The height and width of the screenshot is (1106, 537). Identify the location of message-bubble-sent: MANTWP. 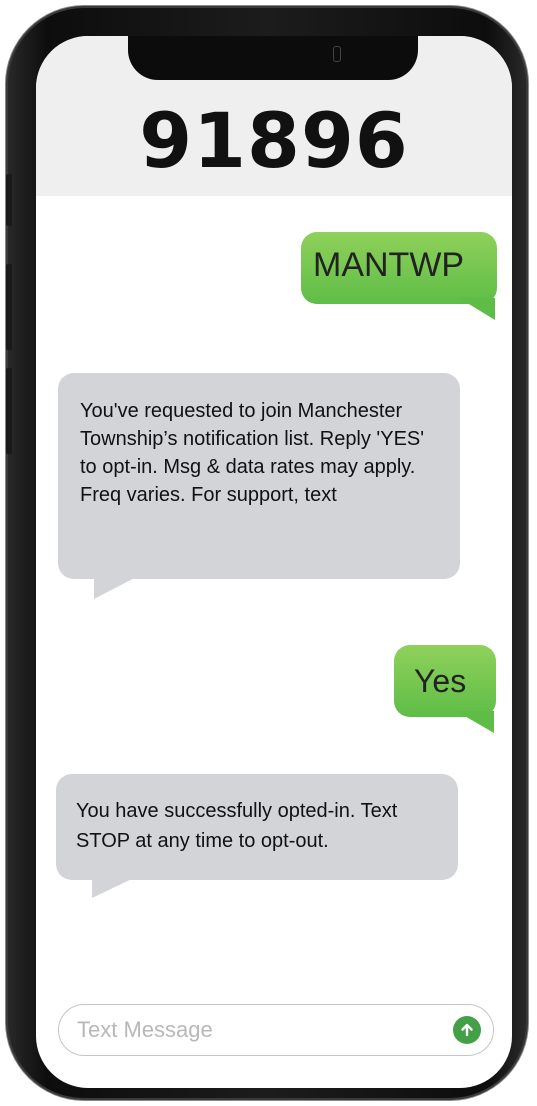
(399, 276).